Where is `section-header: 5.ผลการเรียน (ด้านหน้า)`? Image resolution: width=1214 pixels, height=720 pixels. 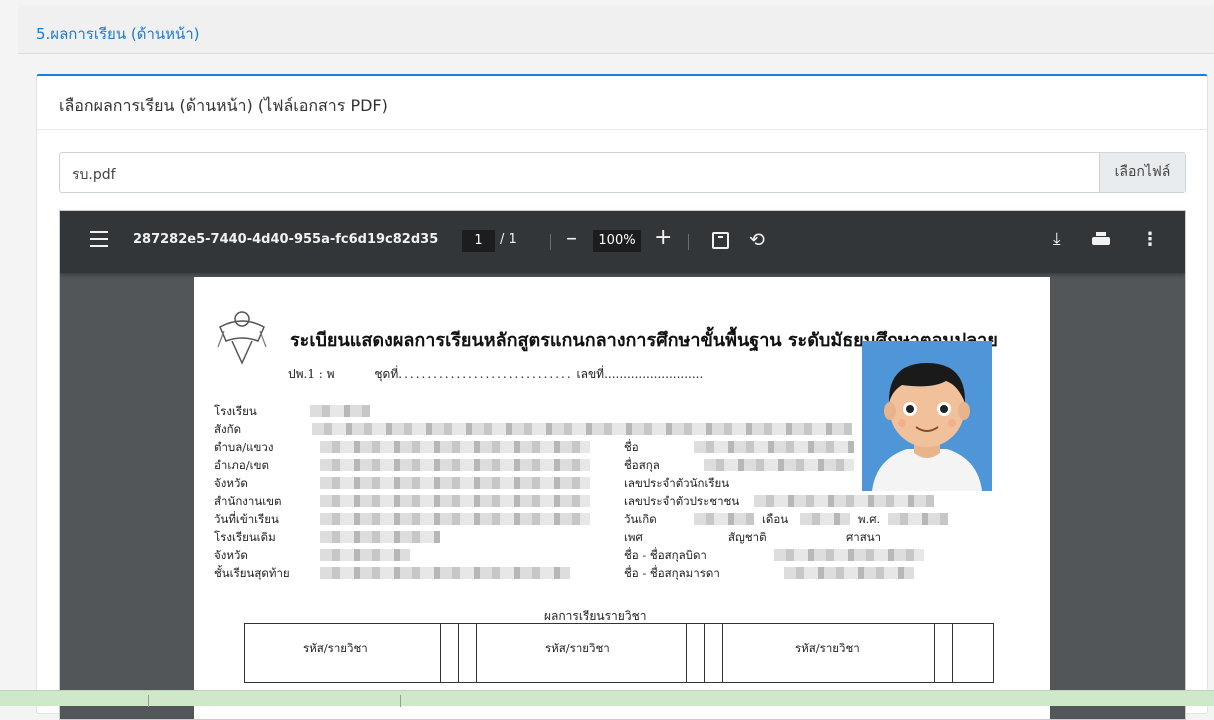 section-header: 5.ผลการเรียน (ด้านหน้า) is located at coordinates (616, 30).